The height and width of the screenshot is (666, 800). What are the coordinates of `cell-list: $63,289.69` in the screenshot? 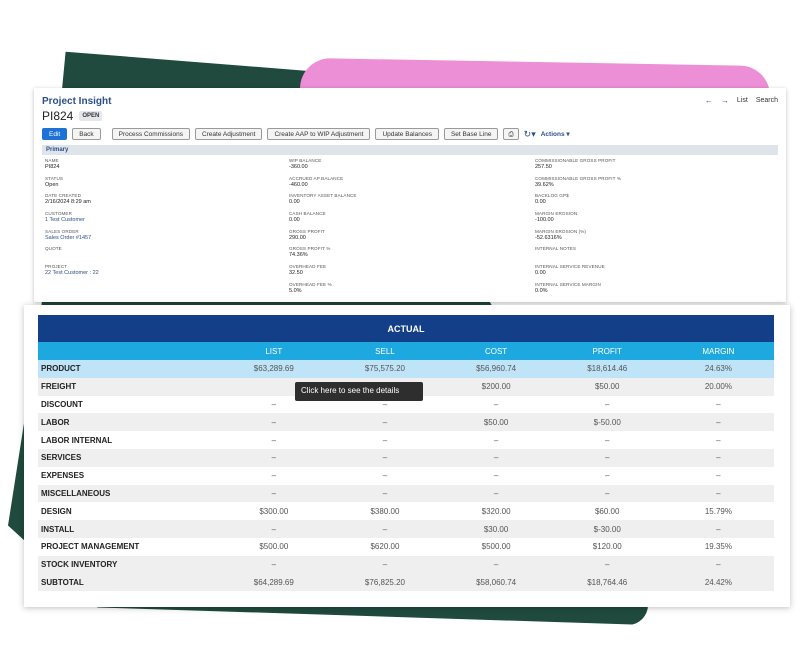 It's located at (274, 369).